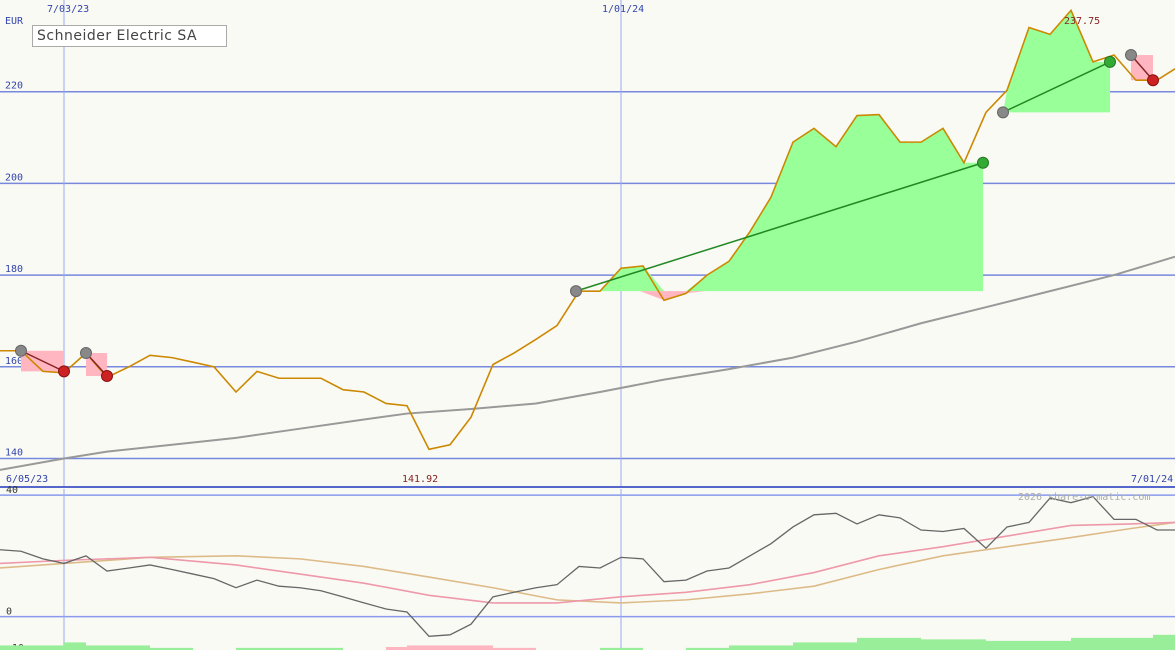 The width and height of the screenshot is (1175, 650). What do you see at coordinates (14, 21) in the screenshot?
I see `y-unit-label: EUR` at bounding box center [14, 21].